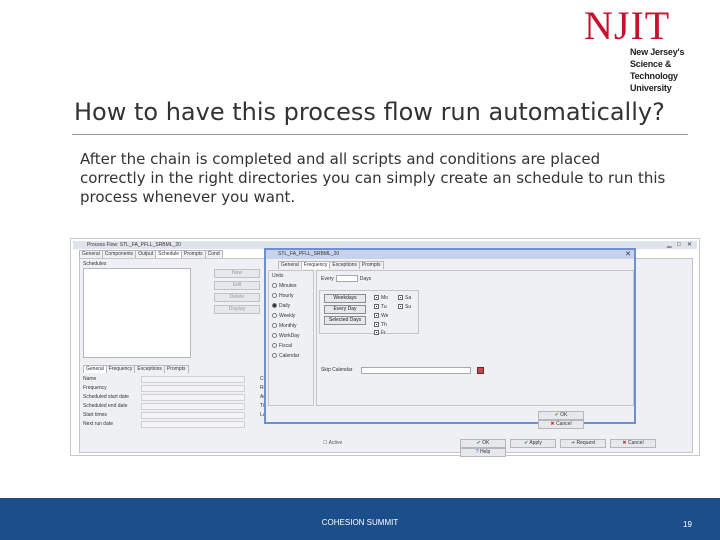  I want to click on unit-calendar-radio: Calendar, so click(291, 356).